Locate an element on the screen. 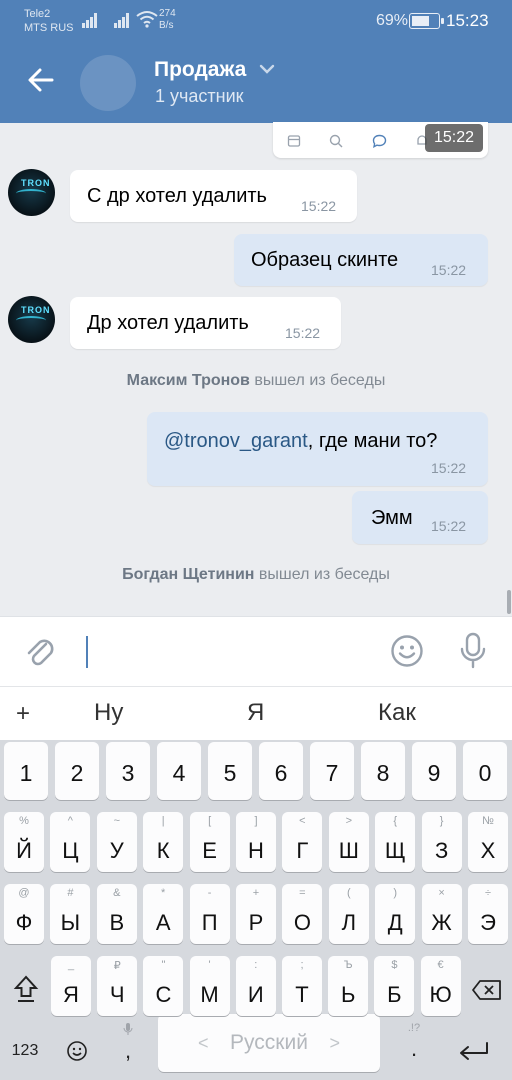  key-label: Ш is located at coordinates (348, 850).